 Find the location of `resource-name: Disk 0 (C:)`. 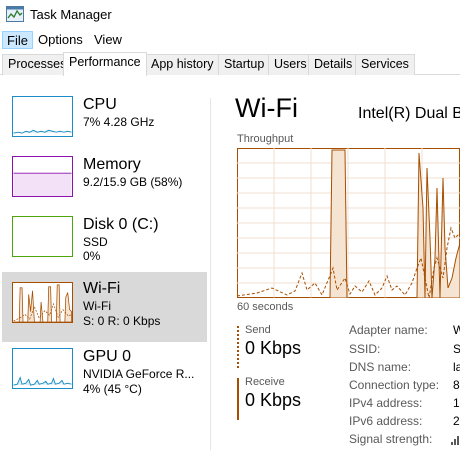

resource-name: Disk 0 (C:) is located at coordinates (121, 224).